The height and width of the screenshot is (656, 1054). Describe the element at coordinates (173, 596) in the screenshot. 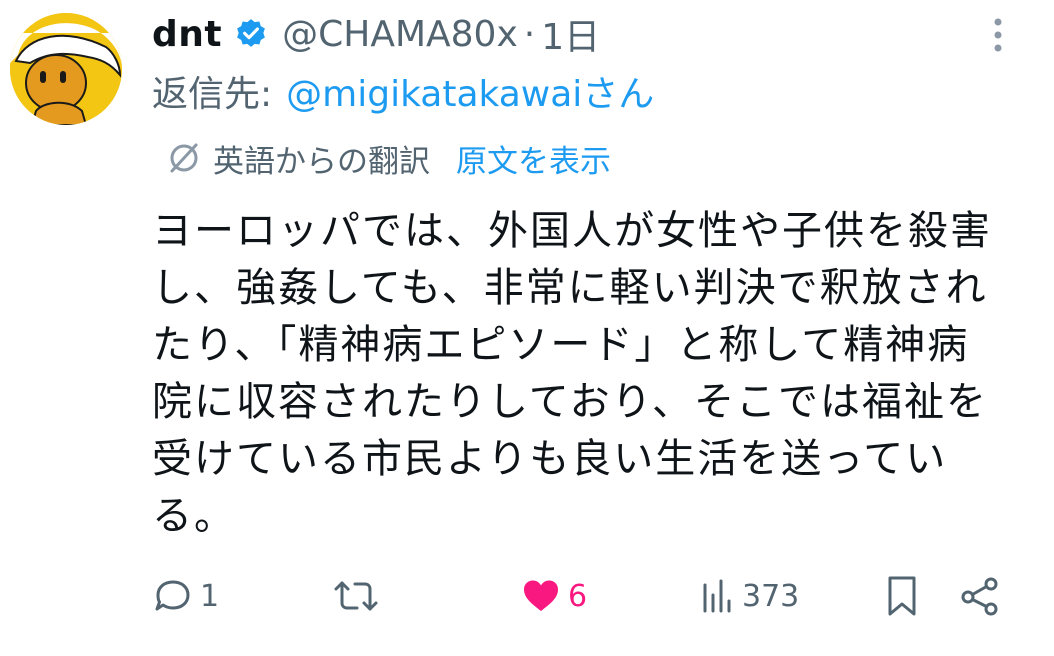

I see `reply-icon` at that location.